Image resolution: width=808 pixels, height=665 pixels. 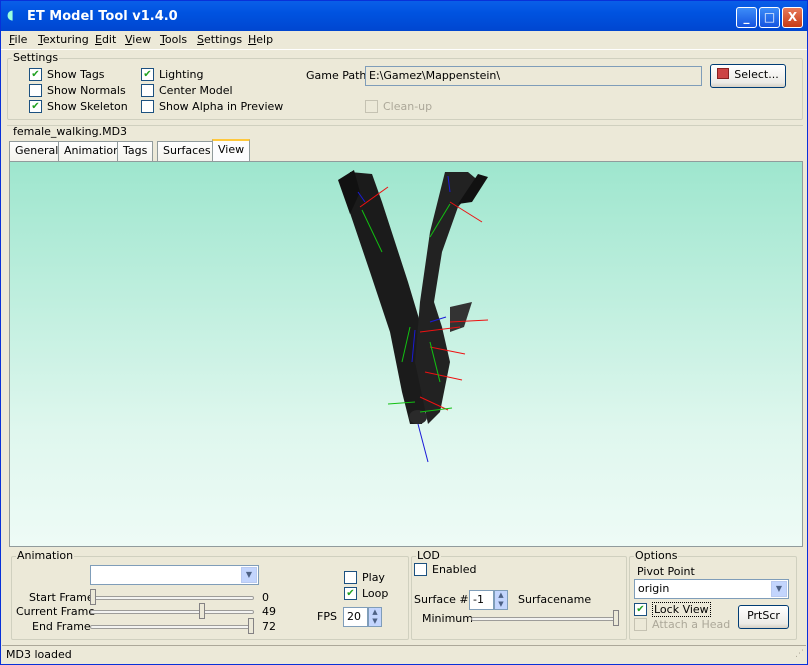 What do you see at coordinates (398, 106) in the screenshot?
I see `cleanup-checkbox: Clean-up` at bounding box center [398, 106].